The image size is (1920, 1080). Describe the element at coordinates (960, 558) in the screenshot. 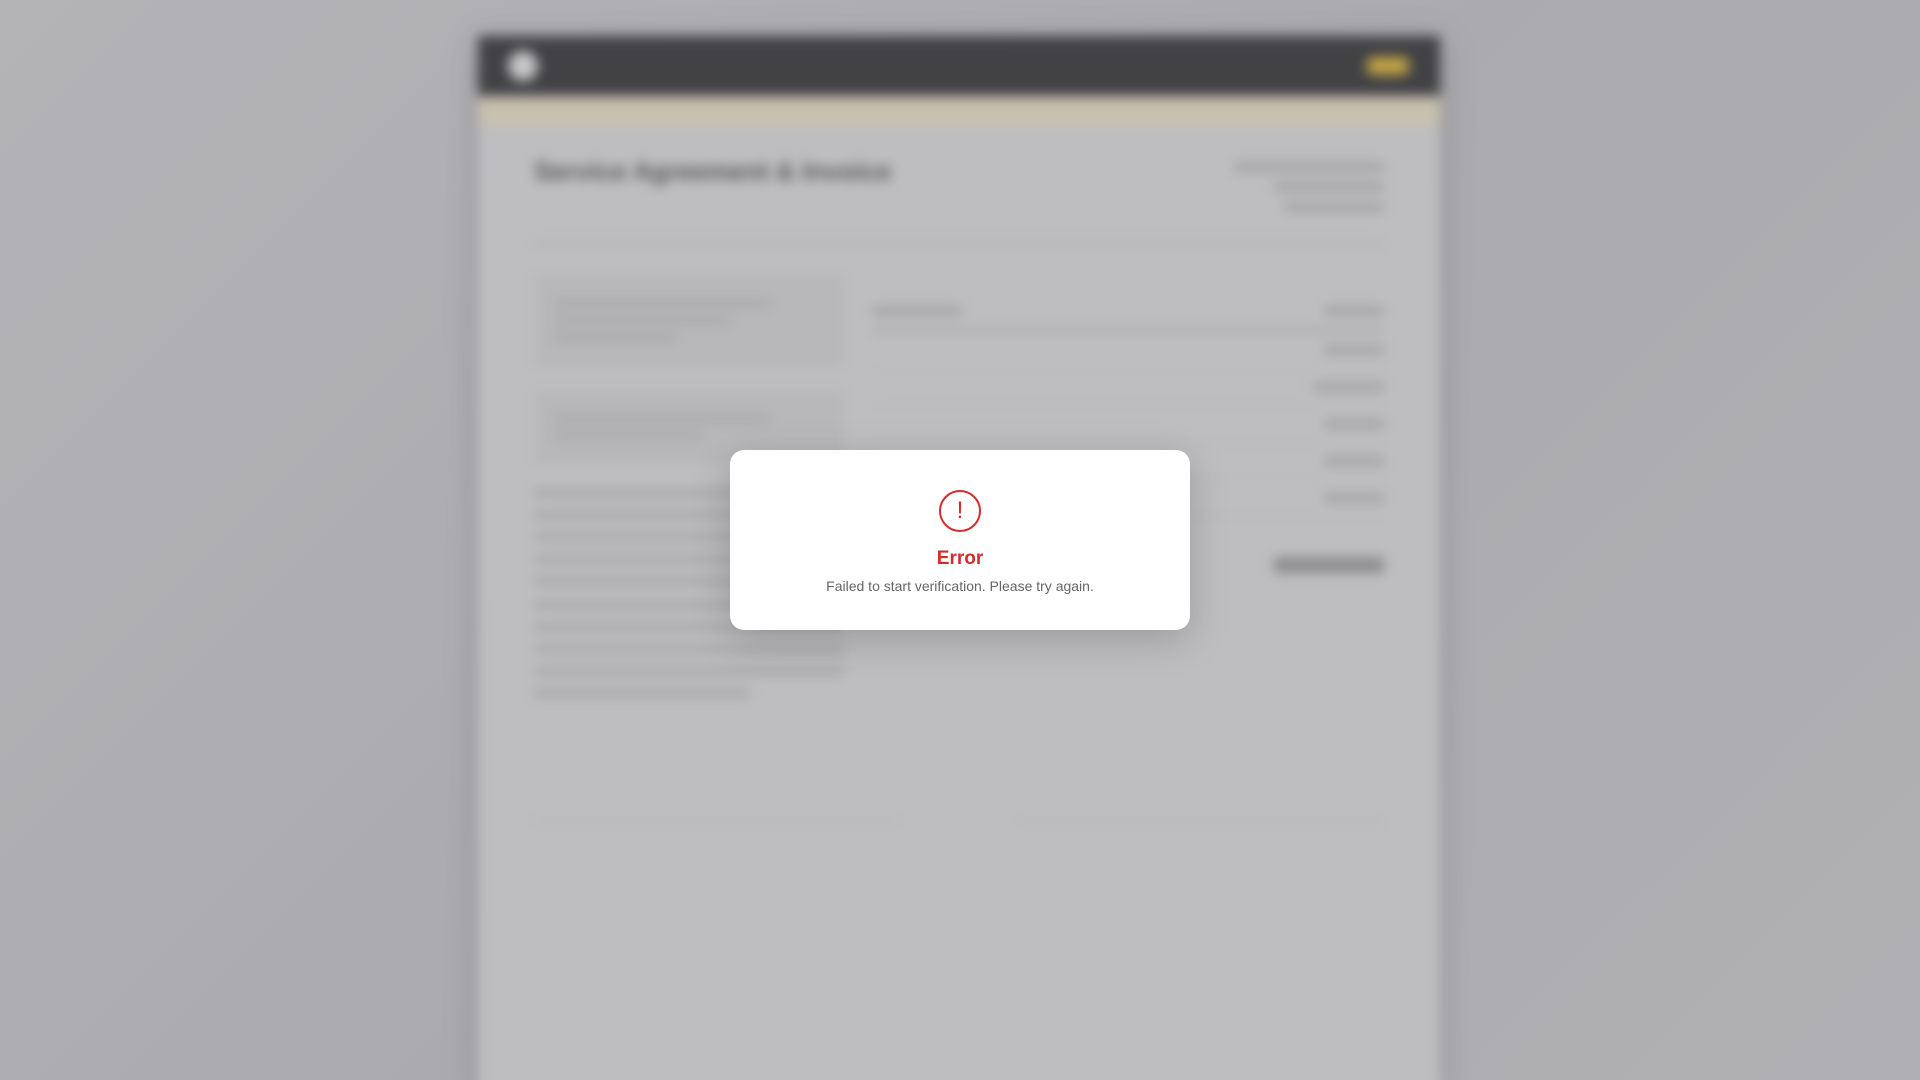

I see `error-title: Error` at that location.